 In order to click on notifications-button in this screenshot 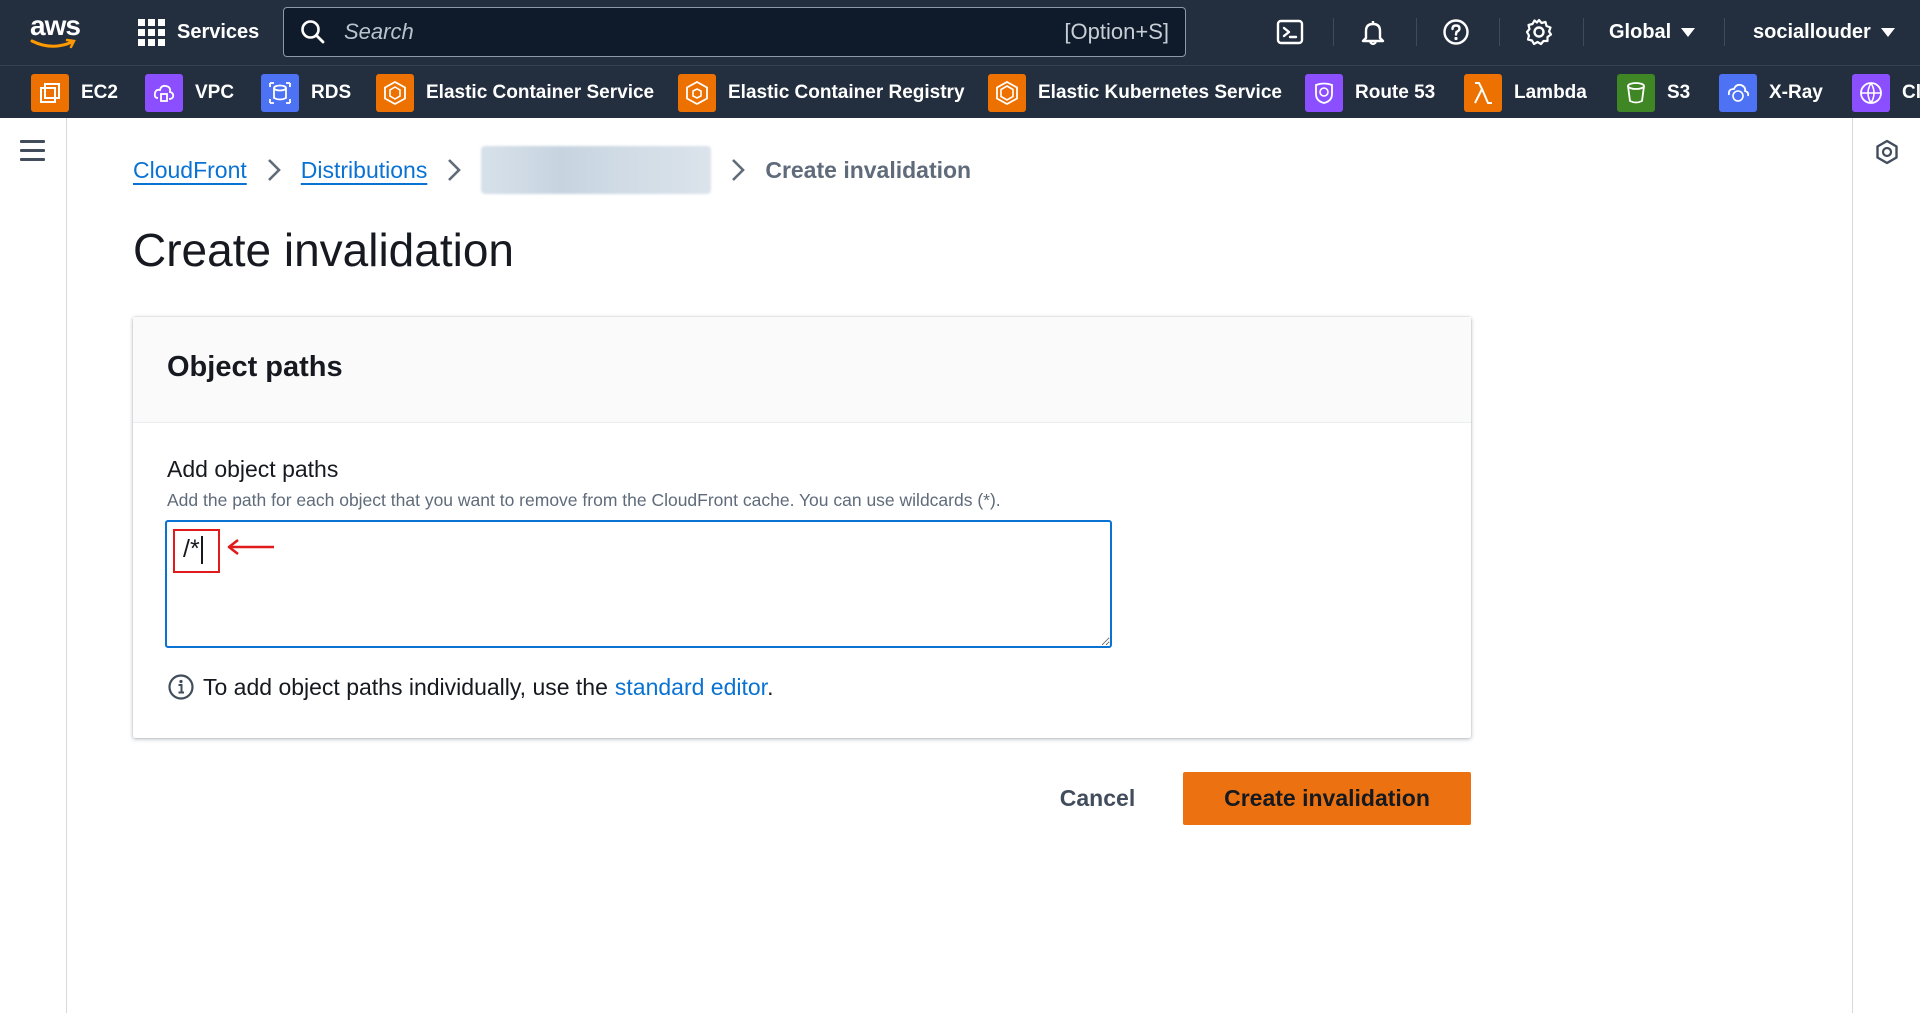, I will do `click(1373, 32)`.